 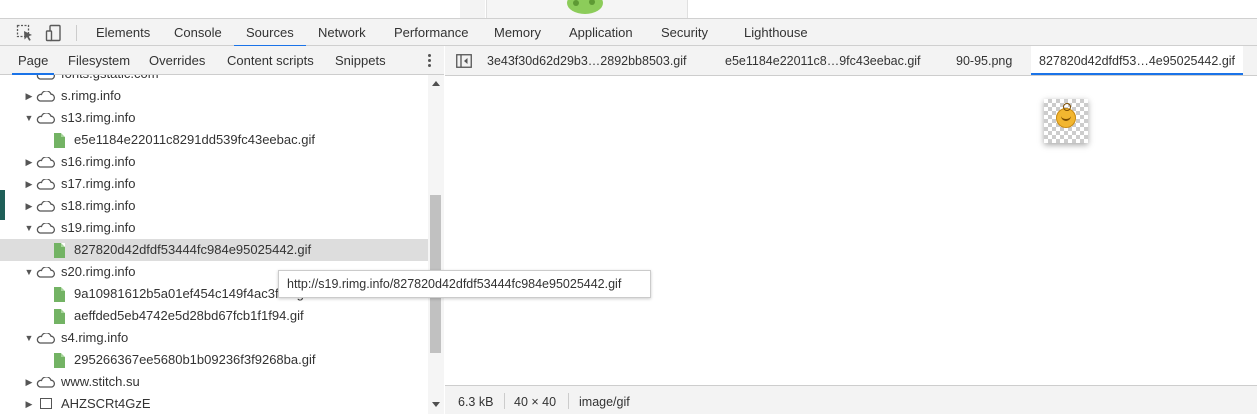 What do you see at coordinates (214, 184) in the screenshot?
I see `tree-item-domain: ▶ s17.rimg.info` at bounding box center [214, 184].